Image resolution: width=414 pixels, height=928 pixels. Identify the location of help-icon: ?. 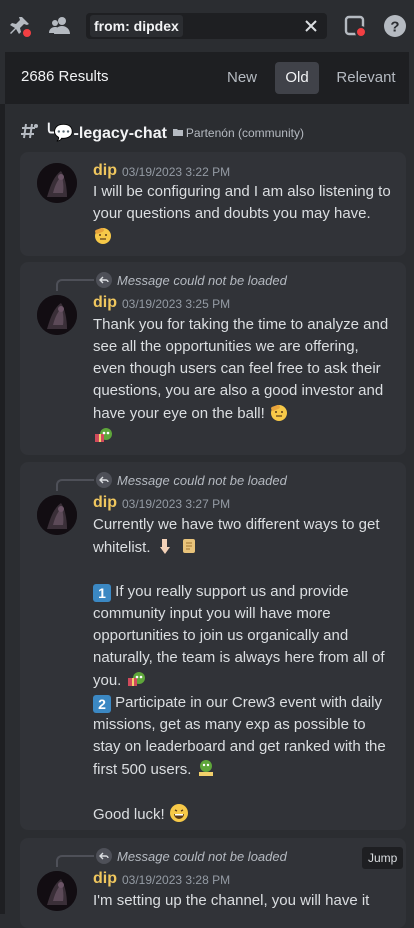
(395, 26).